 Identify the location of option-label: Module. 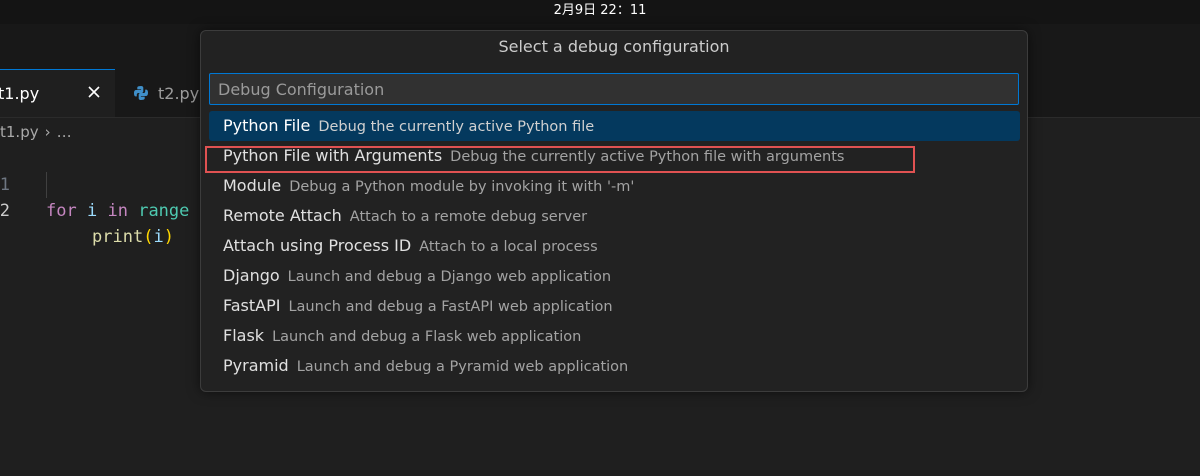
(252, 185).